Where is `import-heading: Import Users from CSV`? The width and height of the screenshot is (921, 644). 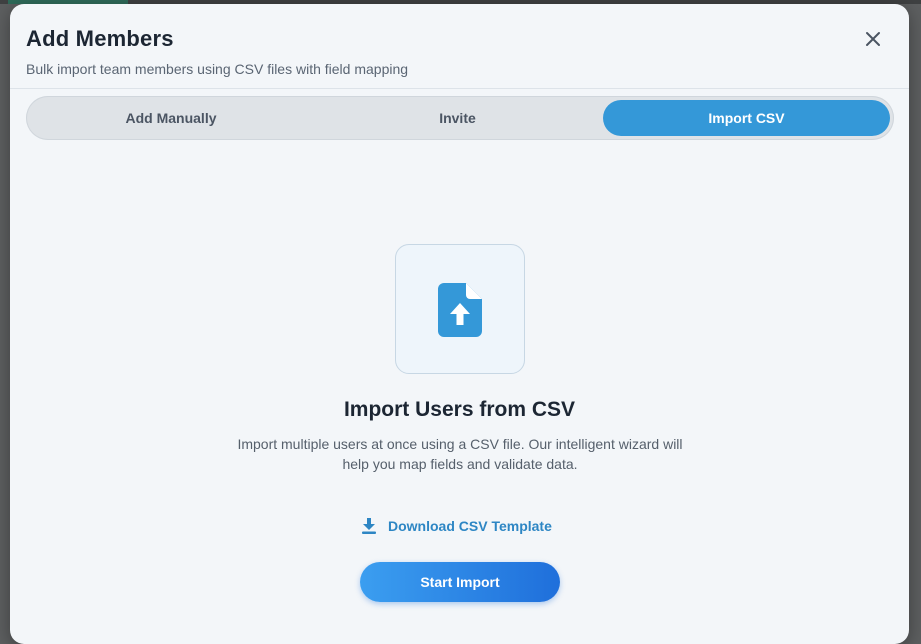
import-heading: Import Users from CSV is located at coordinates (459, 409).